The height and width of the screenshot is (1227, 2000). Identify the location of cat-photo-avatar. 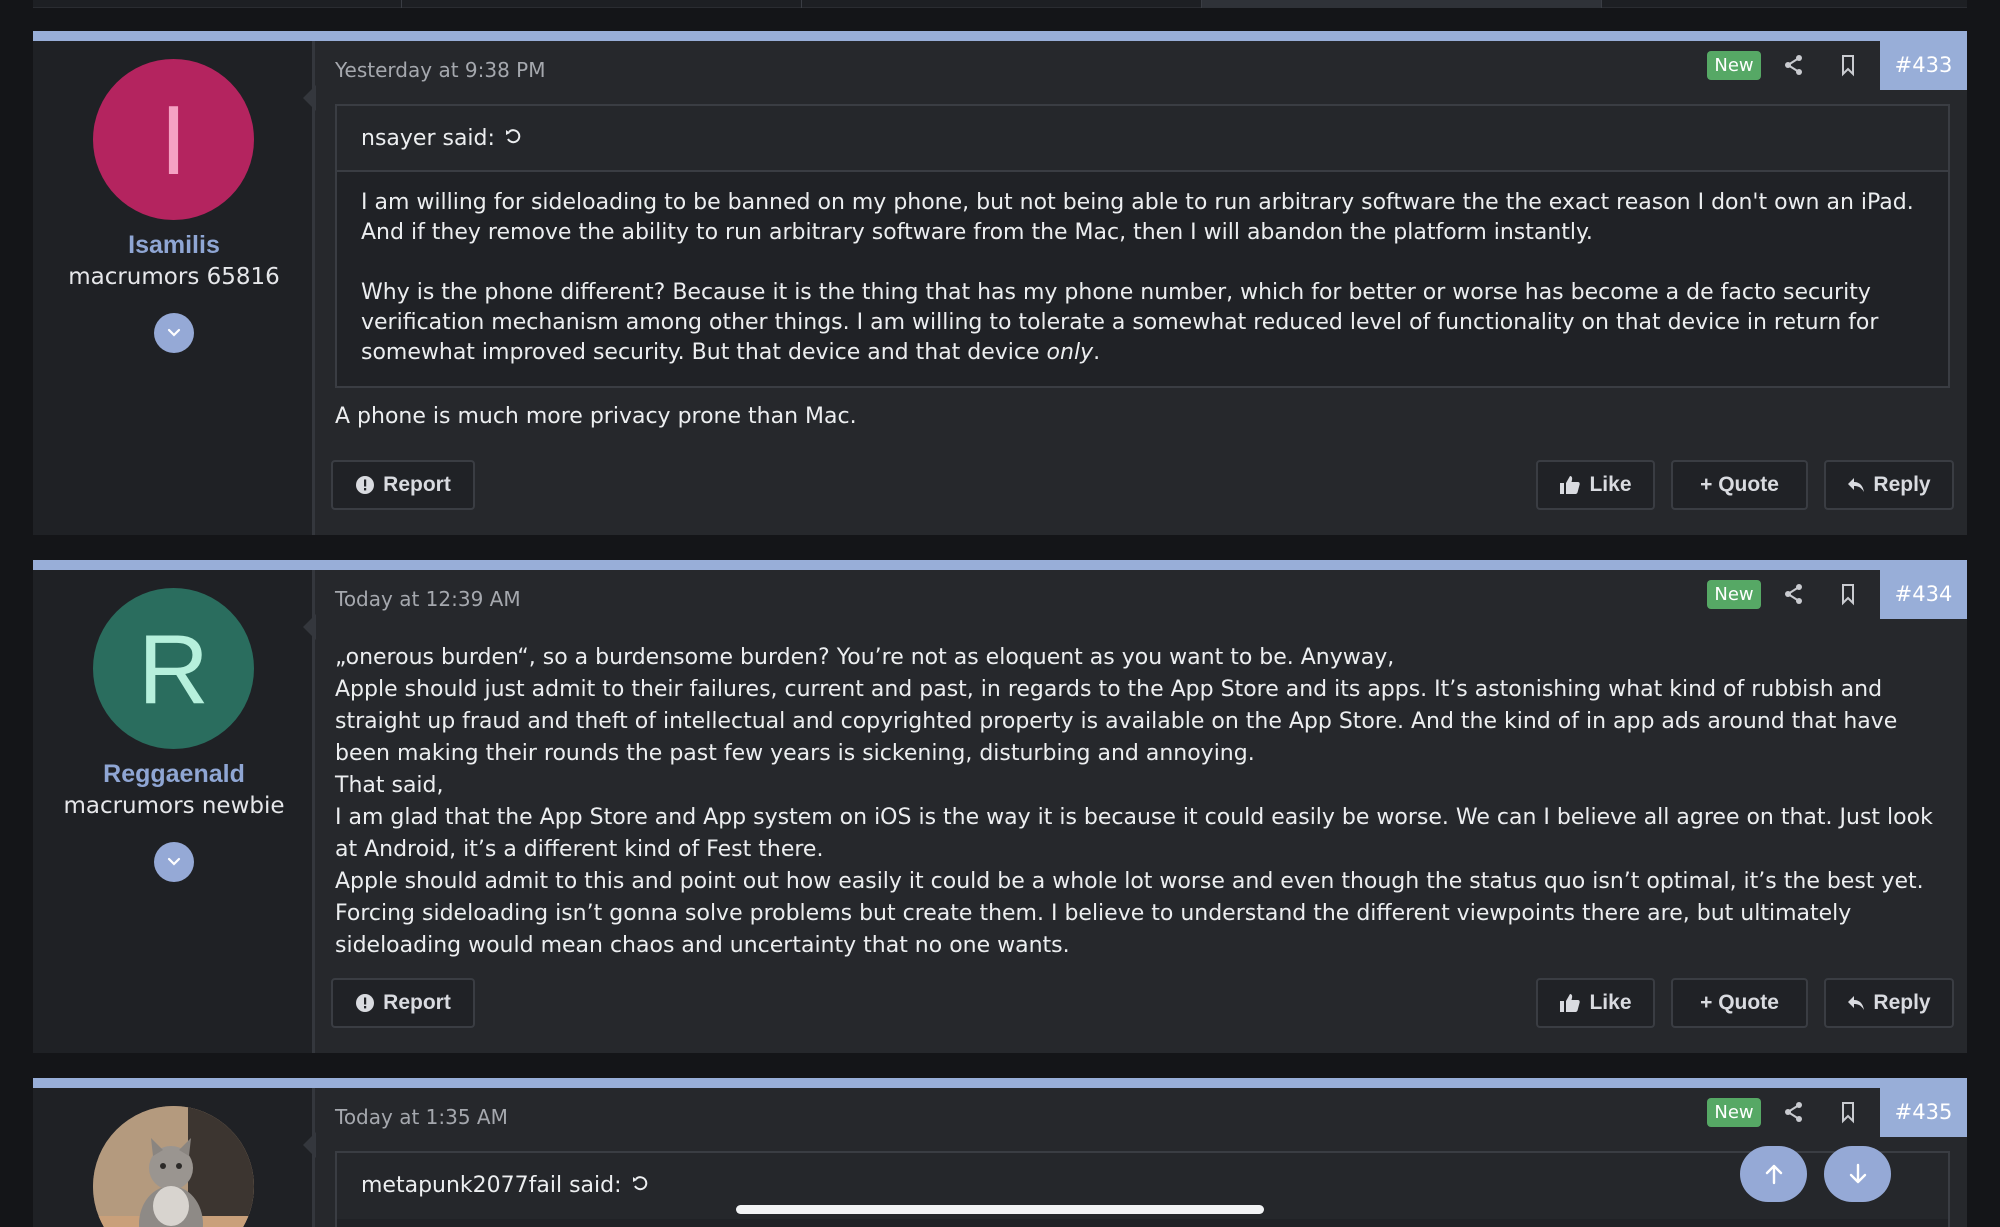
(173, 1166).